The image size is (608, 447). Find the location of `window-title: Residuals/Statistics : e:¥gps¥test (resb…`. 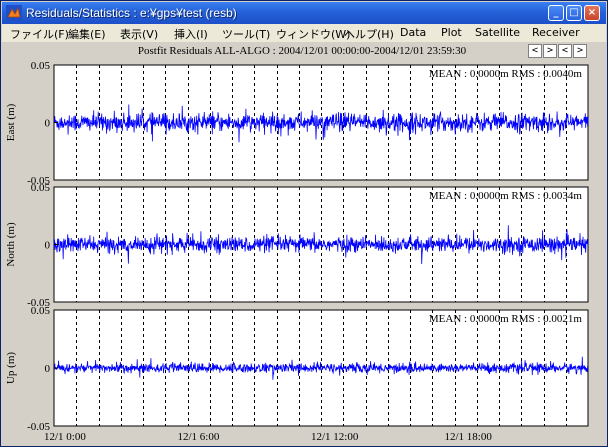

window-title: Residuals/Statistics : e:¥gps¥test (resb… is located at coordinates (131, 13).